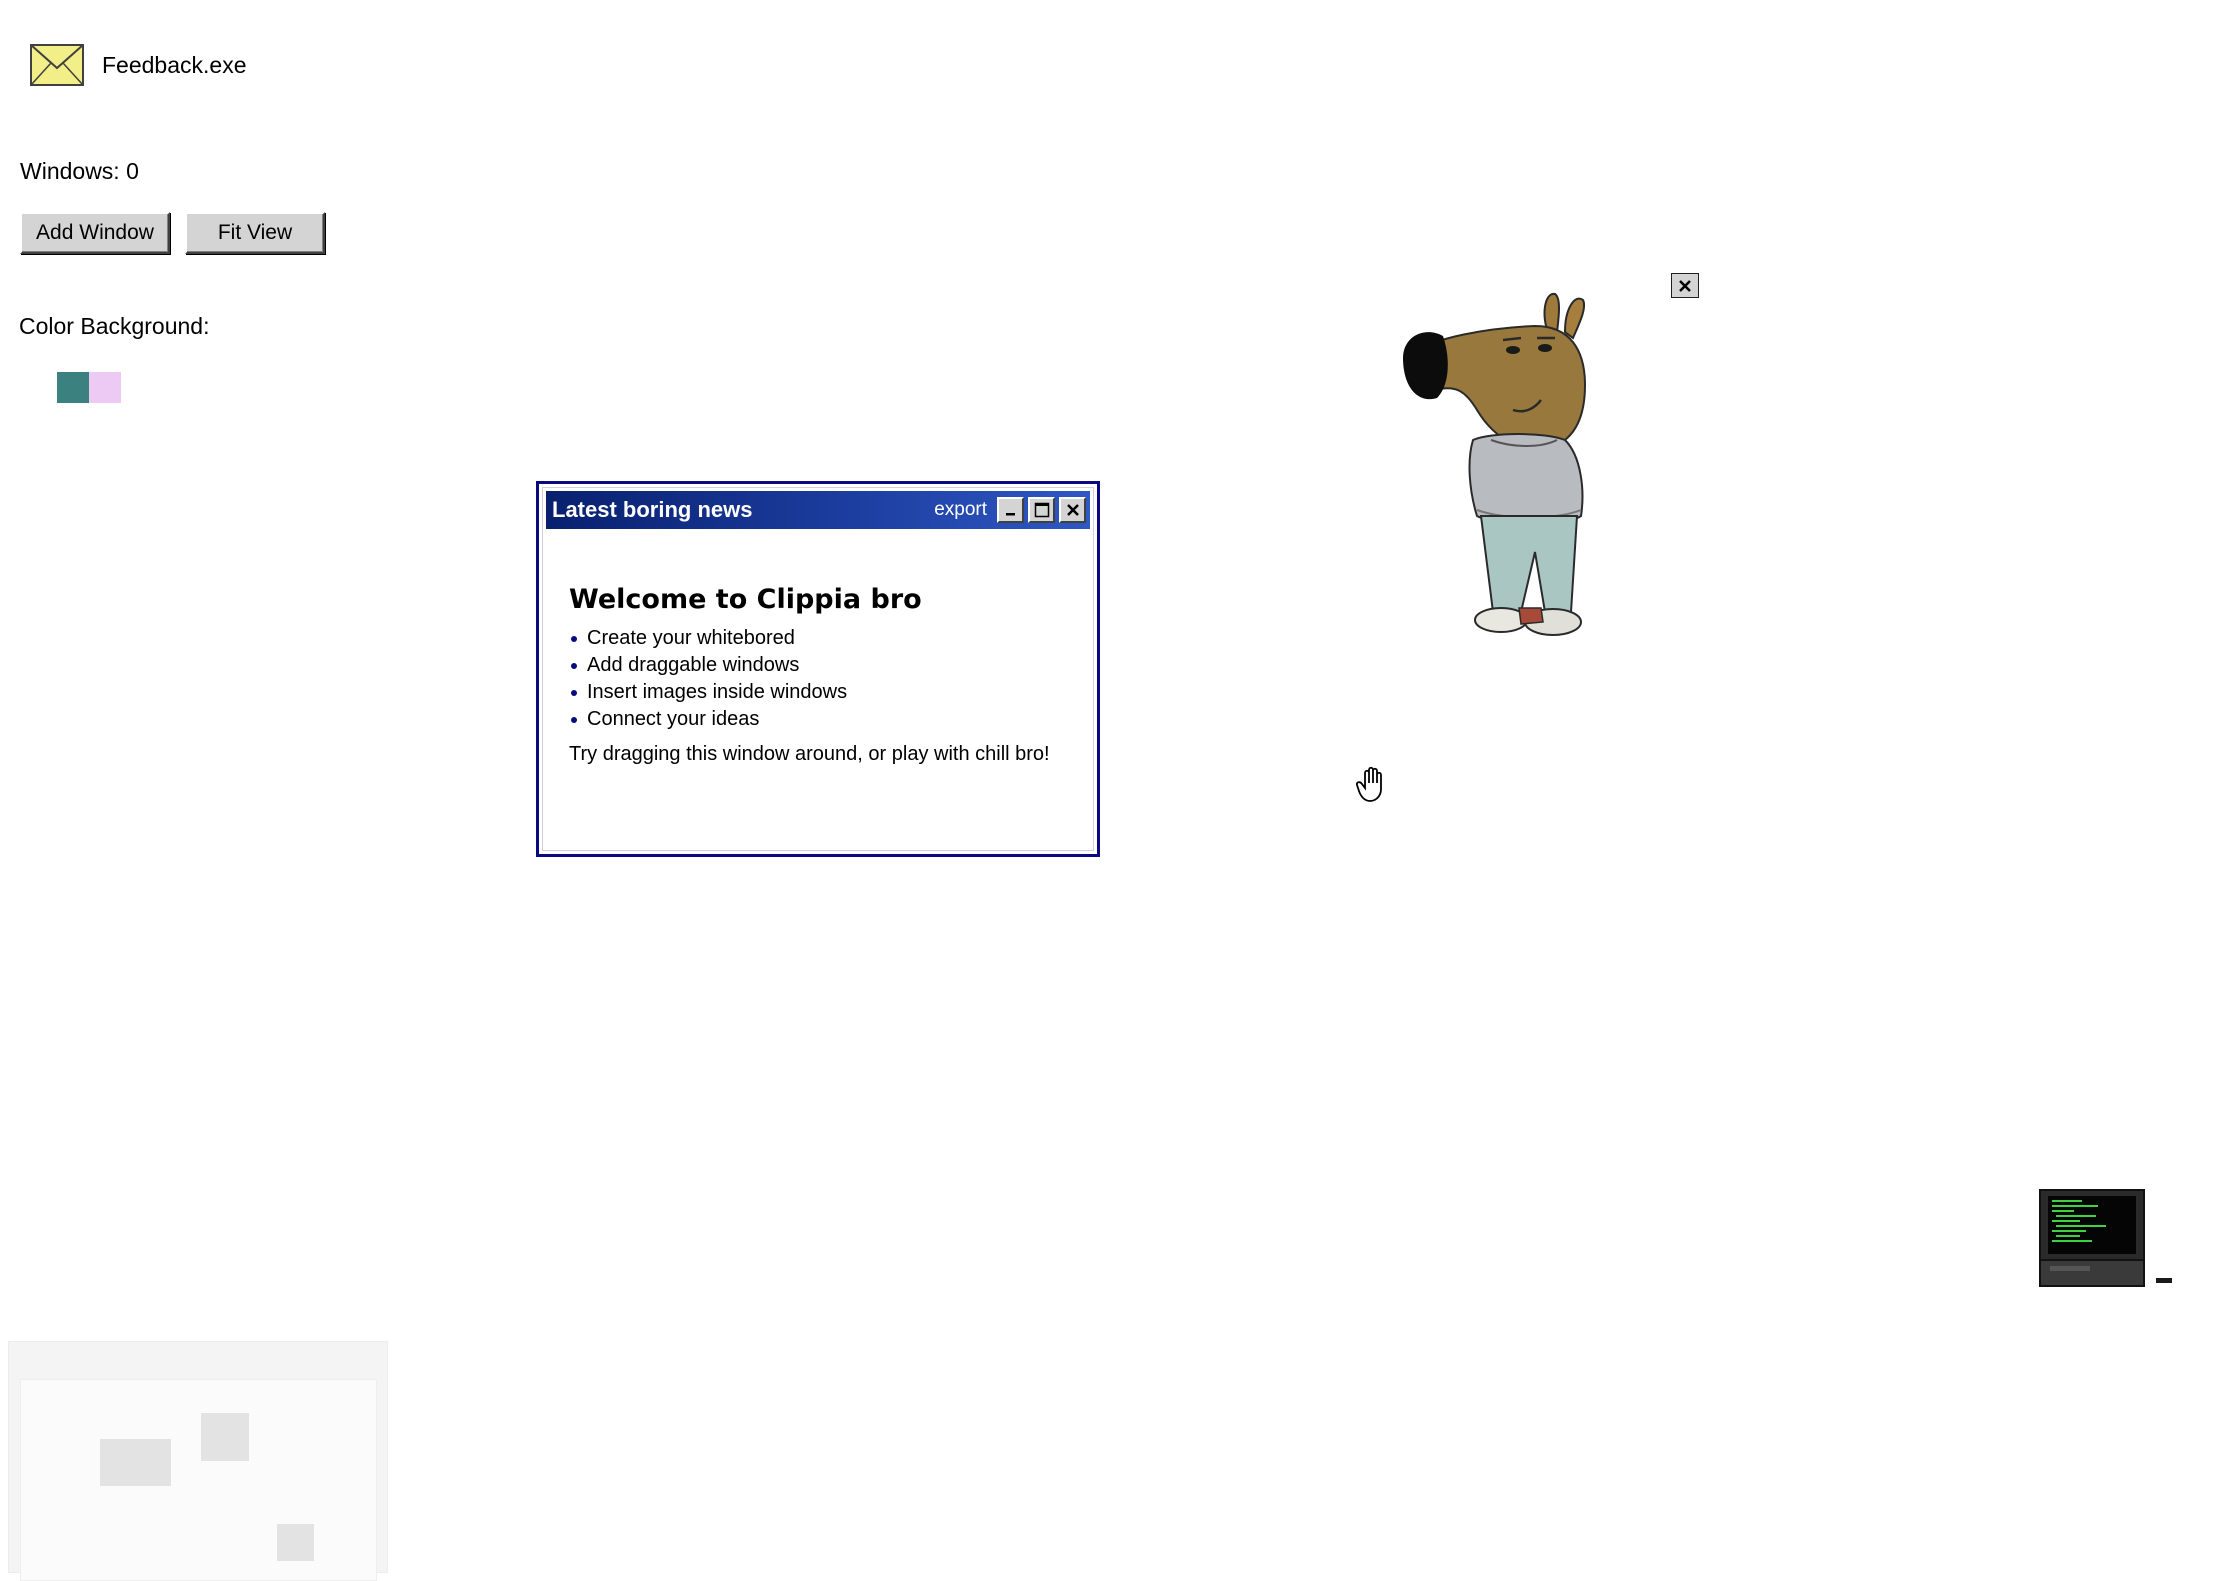 This screenshot has width=2216, height=1581. What do you see at coordinates (691, 638) in the screenshot?
I see `list-item-text: Create your whitebored` at bounding box center [691, 638].